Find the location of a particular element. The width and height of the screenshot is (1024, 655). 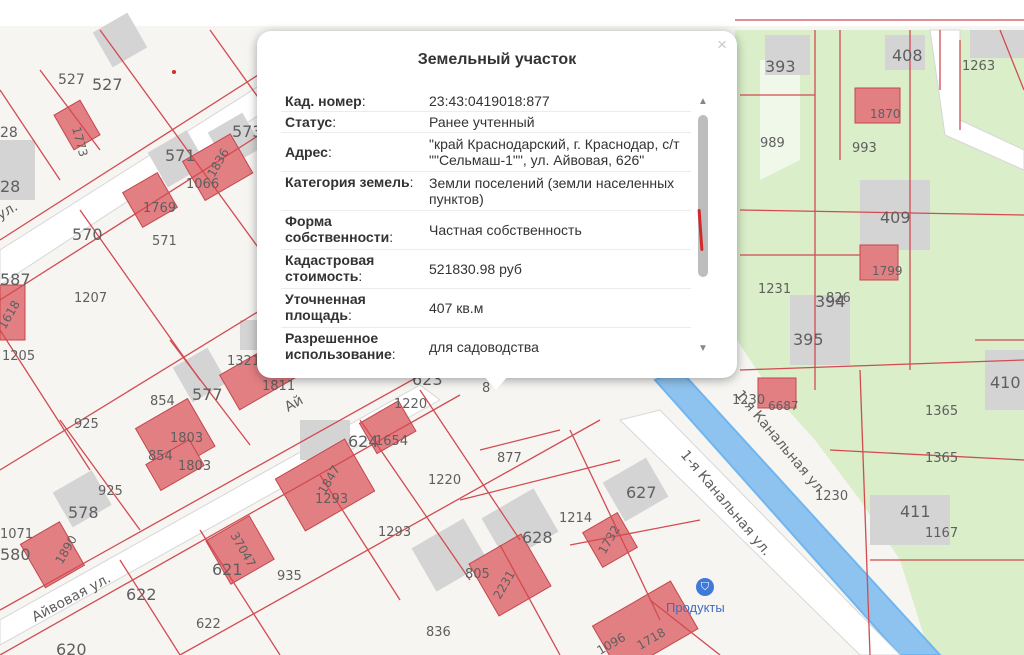

parcel-number: 578 is located at coordinates (83, 512).